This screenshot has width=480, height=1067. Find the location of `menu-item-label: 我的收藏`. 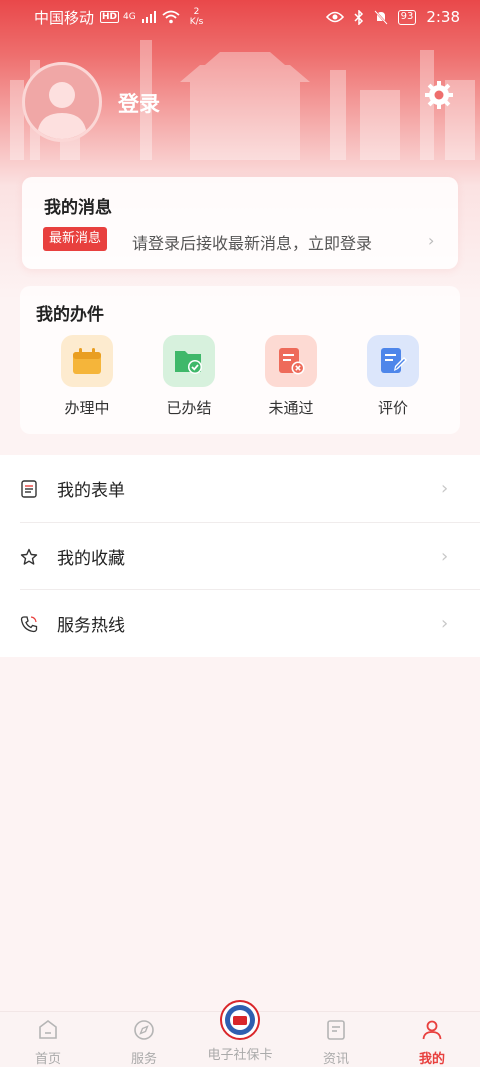

menu-item-label: 我的收藏 is located at coordinates (91, 559).